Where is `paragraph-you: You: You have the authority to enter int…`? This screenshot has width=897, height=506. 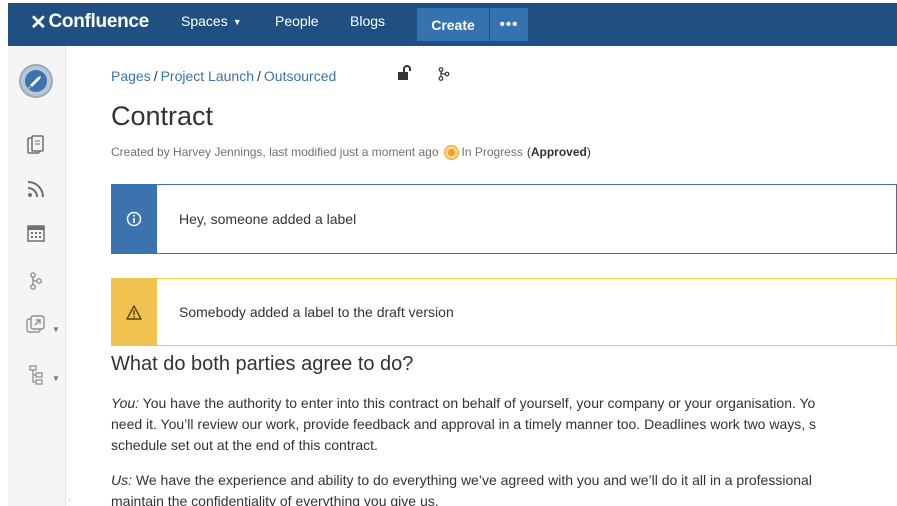
paragraph-you: You: You have the authority to enter int… is located at coordinates (504, 424).